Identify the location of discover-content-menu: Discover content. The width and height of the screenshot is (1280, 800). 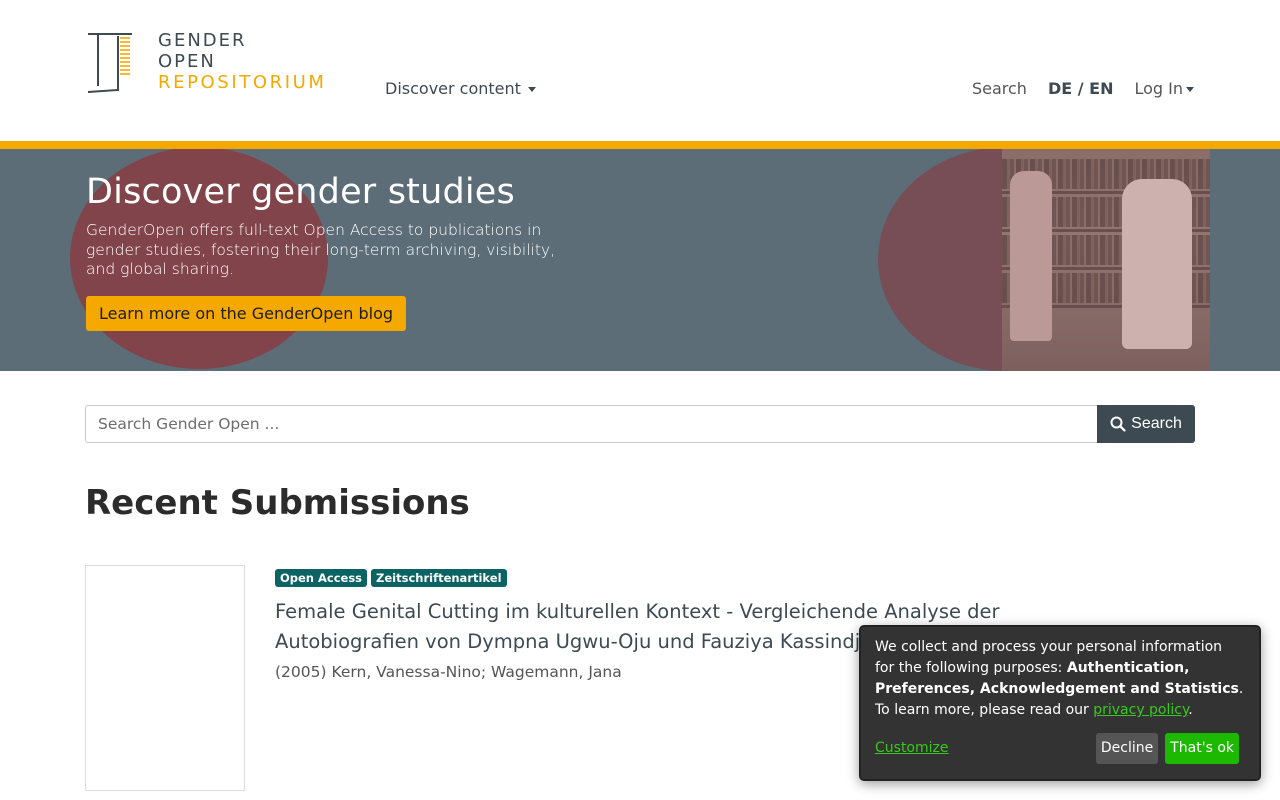
(460, 88).